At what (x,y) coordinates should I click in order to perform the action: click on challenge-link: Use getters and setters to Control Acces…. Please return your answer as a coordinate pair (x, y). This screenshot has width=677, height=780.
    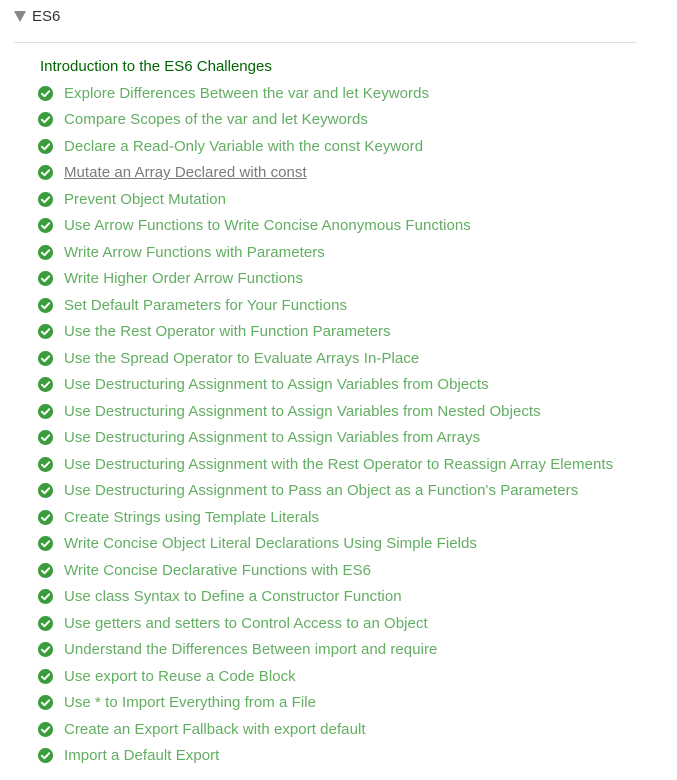
    Looking at the image, I should click on (246, 623).